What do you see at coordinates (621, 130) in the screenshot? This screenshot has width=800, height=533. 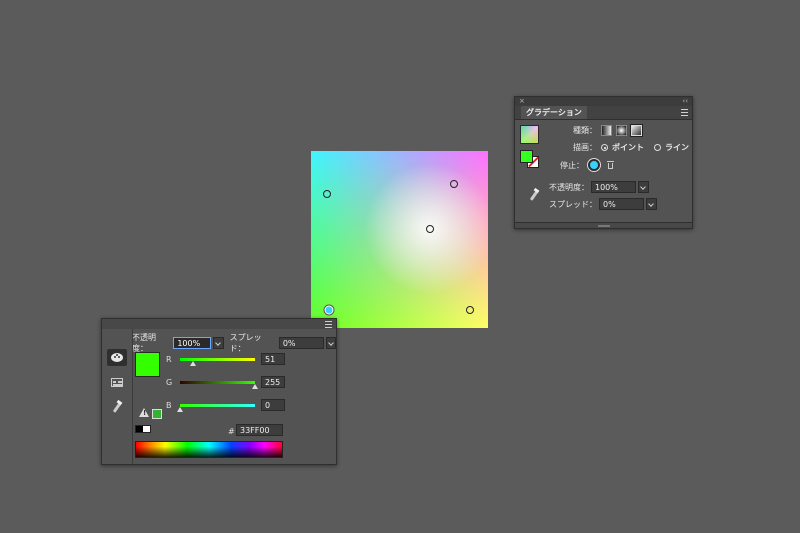 I see `radial-gradient-icon` at bounding box center [621, 130].